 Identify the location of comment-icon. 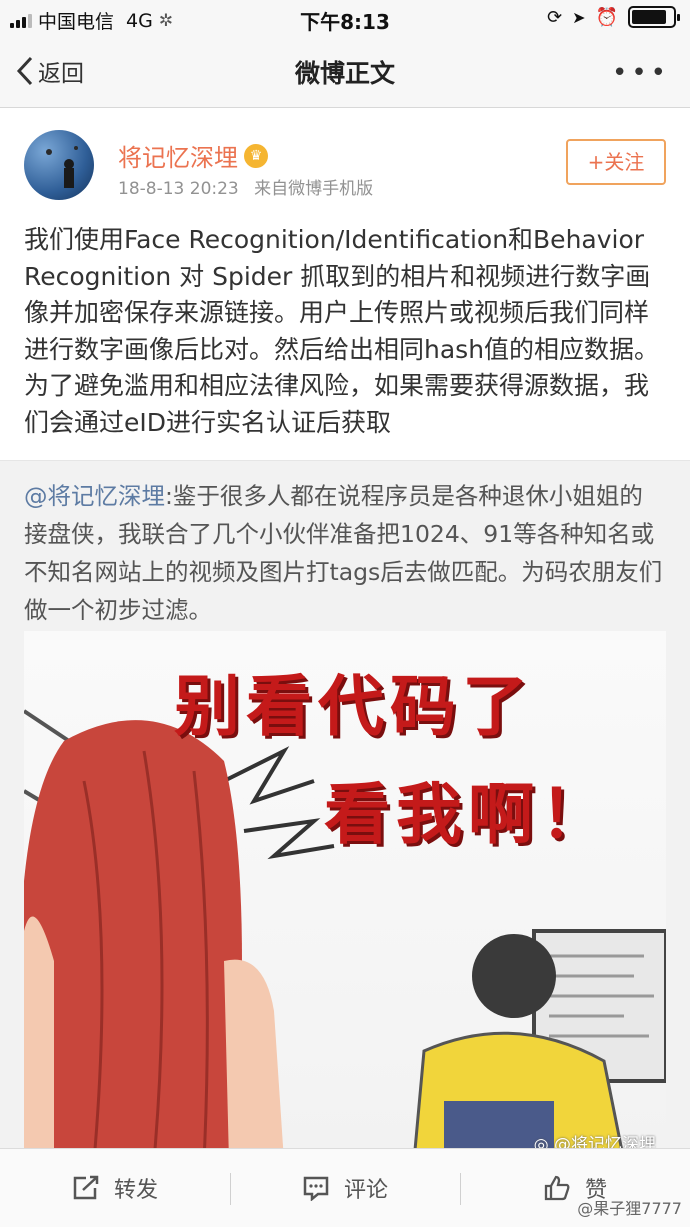
(316, 1188).